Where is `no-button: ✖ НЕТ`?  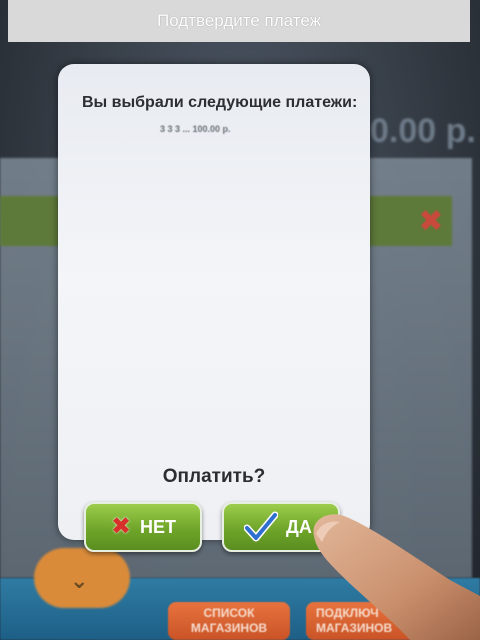 no-button: ✖ НЕТ is located at coordinates (143, 527).